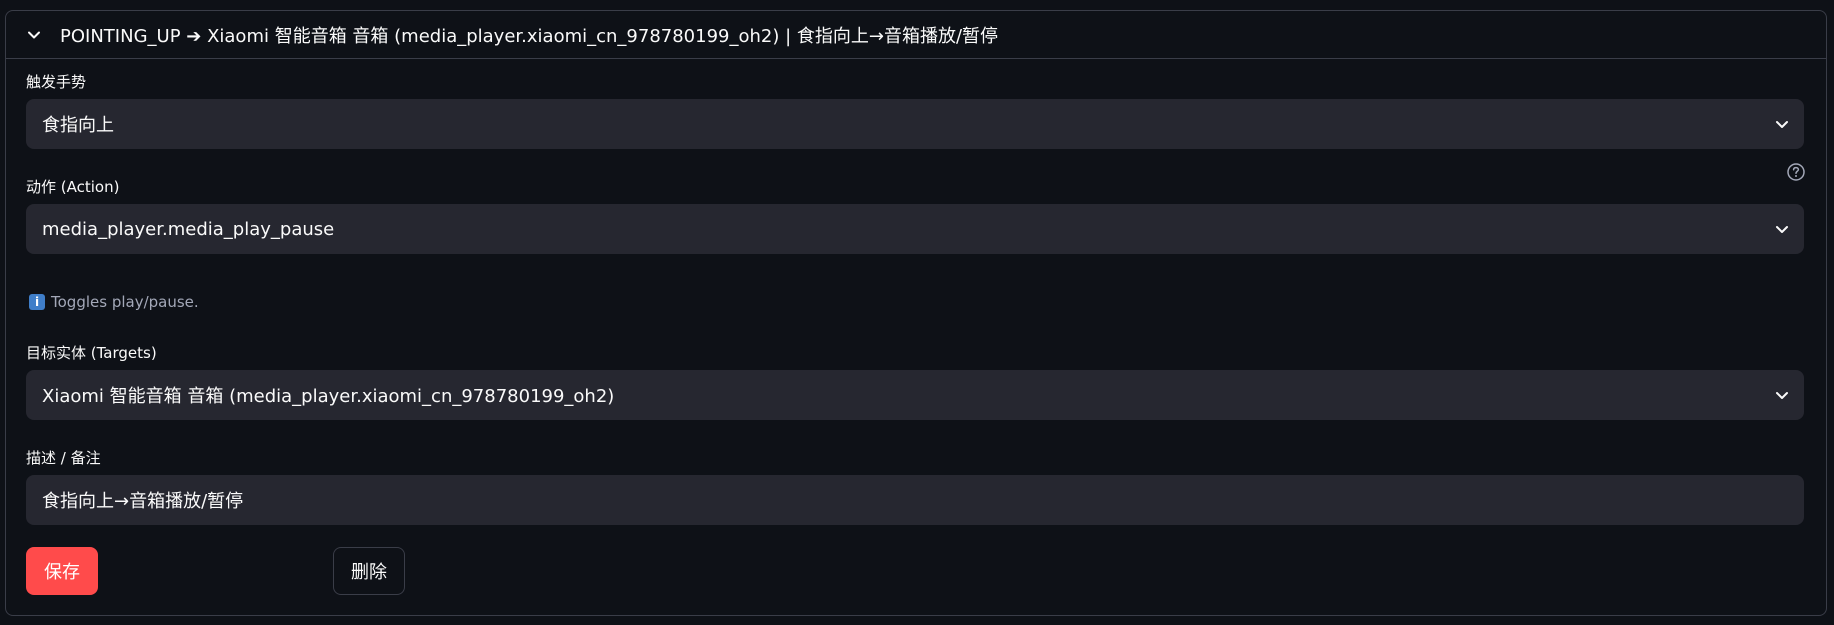 This screenshot has height=625, width=1834. I want to click on targets-label: 目标实体 (Targets), so click(91, 353).